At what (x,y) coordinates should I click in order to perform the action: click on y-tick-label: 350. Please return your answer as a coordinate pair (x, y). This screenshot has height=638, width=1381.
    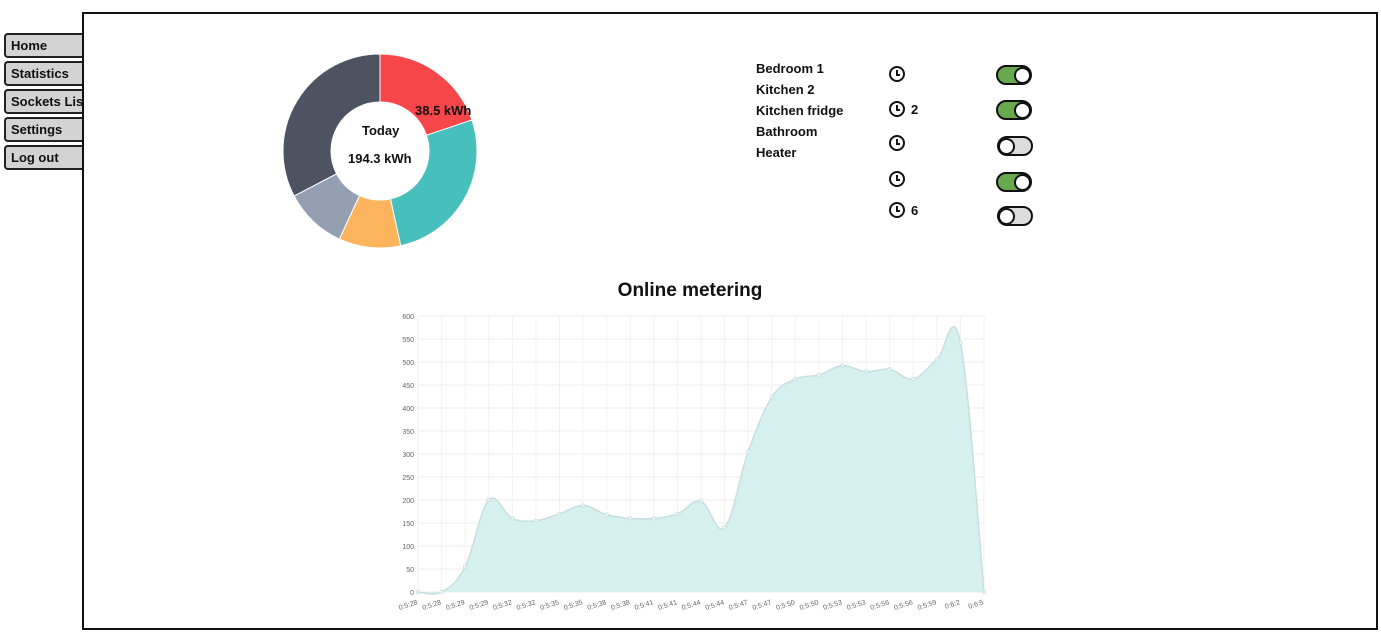
    Looking at the image, I should click on (408, 432).